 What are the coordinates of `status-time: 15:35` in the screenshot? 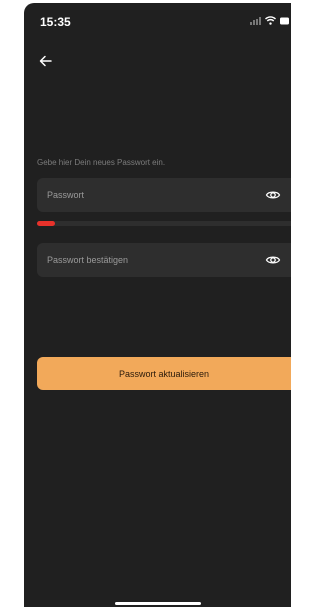 It's located at (55, 22).